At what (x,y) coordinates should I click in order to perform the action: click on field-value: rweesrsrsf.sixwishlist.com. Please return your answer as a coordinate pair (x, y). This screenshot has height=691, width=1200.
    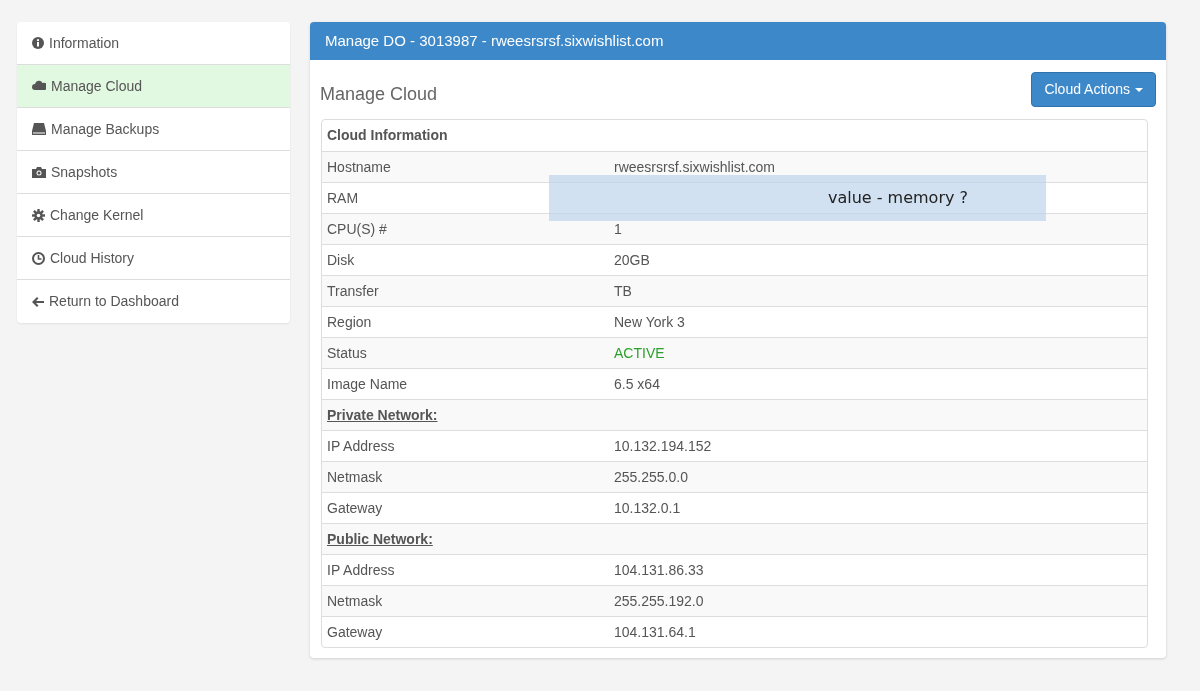
    Looking at the image, I should click on (694, 167).